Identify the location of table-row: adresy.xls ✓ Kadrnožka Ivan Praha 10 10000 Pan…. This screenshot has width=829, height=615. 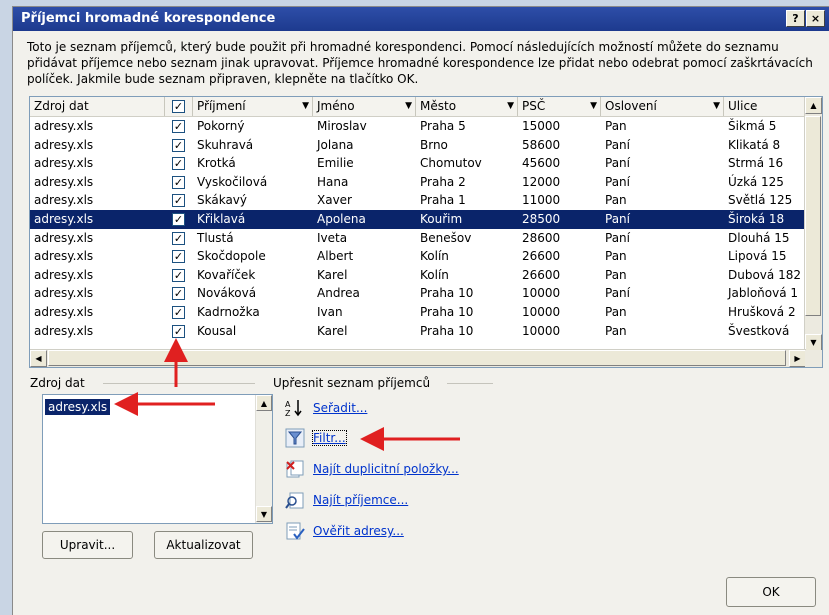
(418, 312).